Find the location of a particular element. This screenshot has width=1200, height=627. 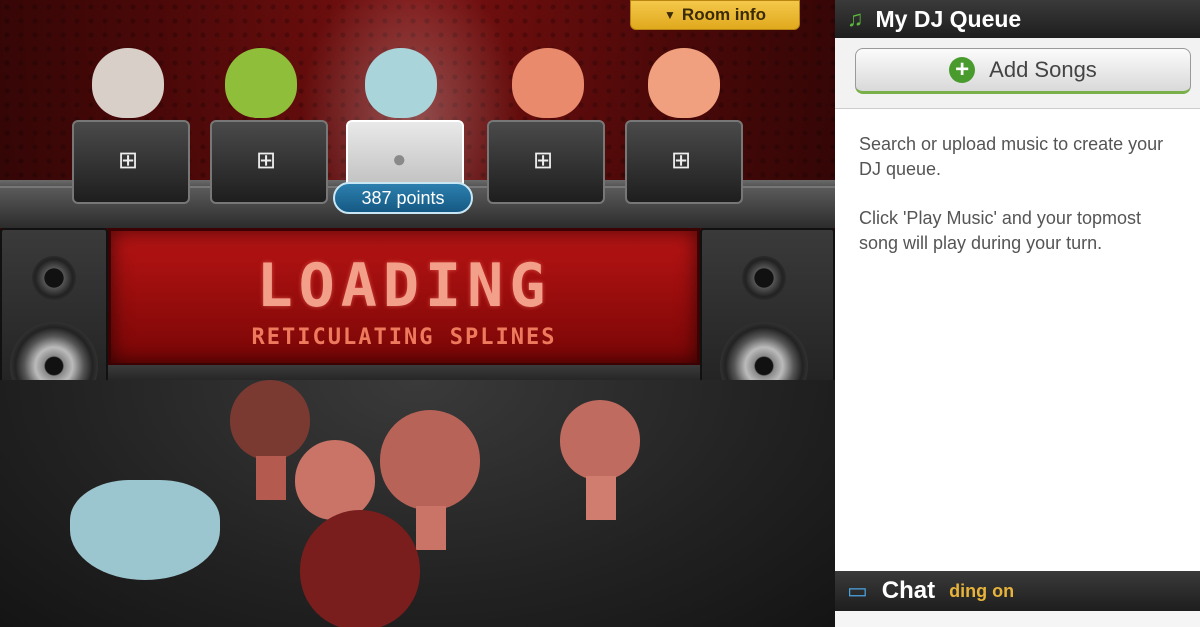

dj-laptop-4: ⊞ is located at coordinates (546, 162).